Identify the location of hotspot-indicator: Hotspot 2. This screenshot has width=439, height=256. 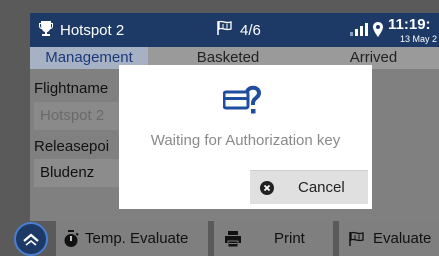
(81, 30).